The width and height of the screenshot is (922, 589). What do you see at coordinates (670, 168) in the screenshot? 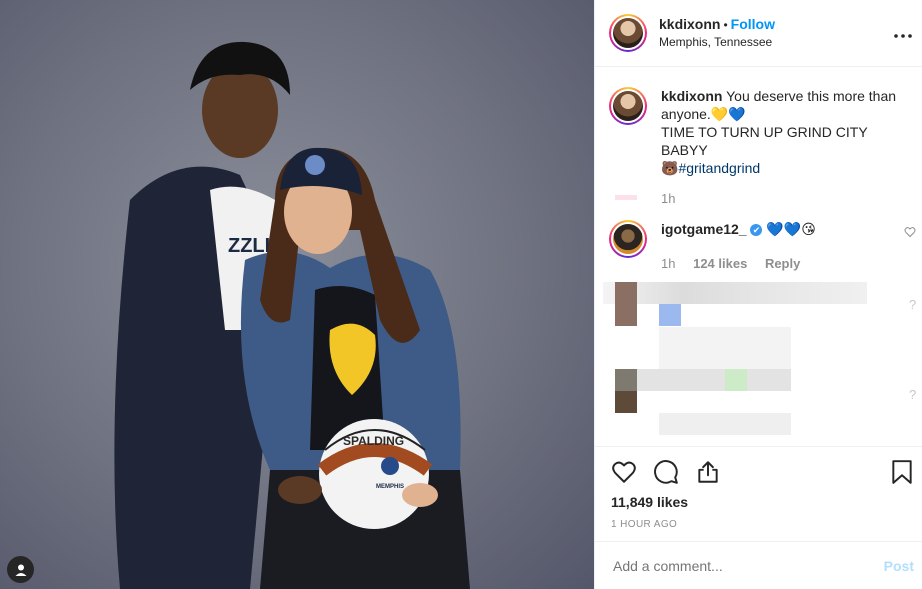
I see `bear-emoji: 🐻` at bounding box center [670, 168].